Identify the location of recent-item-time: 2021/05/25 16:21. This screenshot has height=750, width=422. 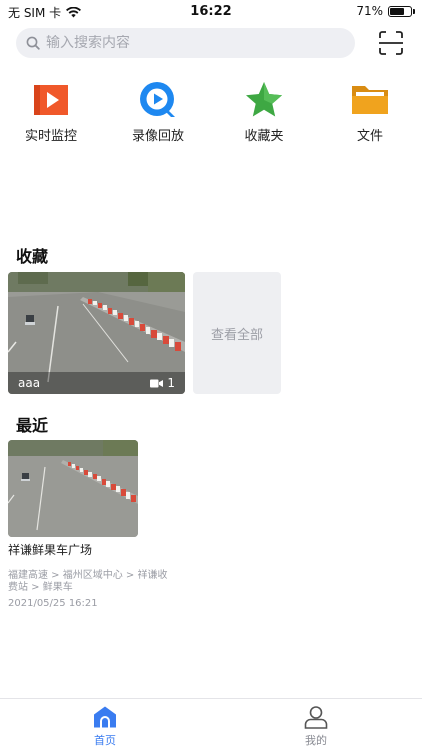
(53, 603).